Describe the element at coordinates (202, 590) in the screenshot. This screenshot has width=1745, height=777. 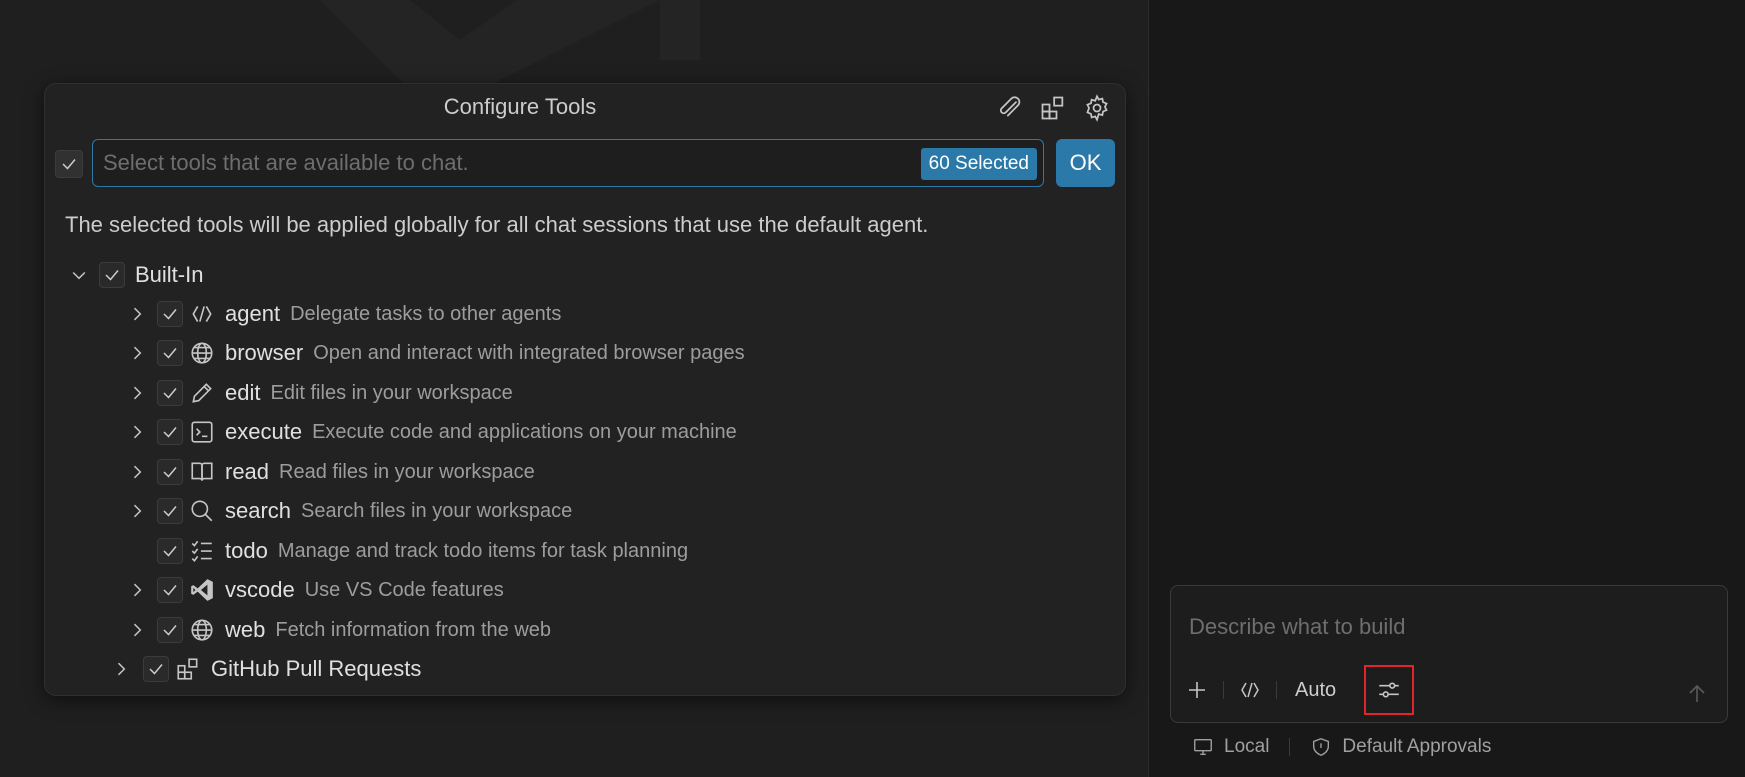
I see `vscode-icon` at that location.